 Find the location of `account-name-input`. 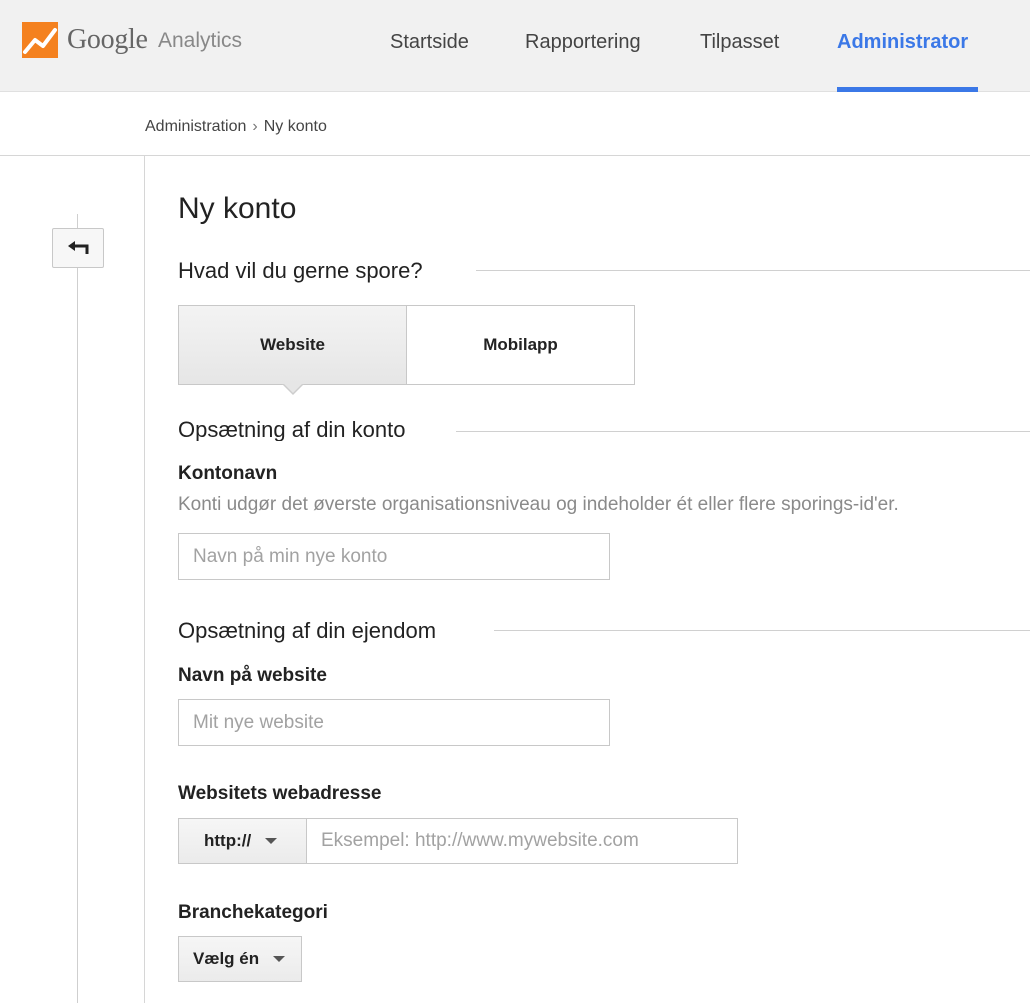

account-name-input is located at coordinates (394, 556).